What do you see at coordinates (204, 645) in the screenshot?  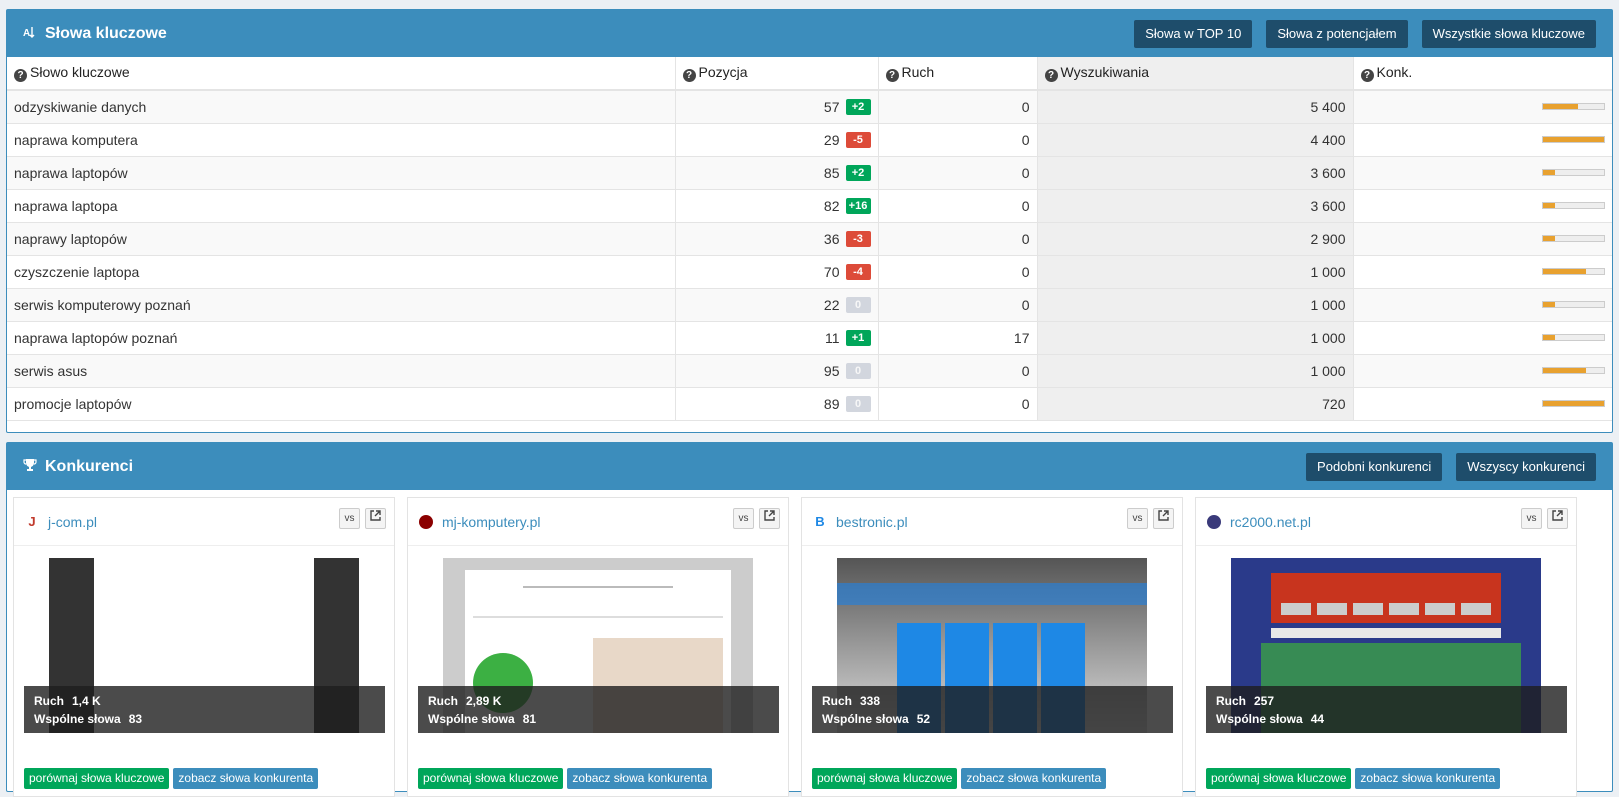 I see `site-thumbnail: Ruch 1,4 K Wspólne słowa 83` at bounding box center [204, 645].